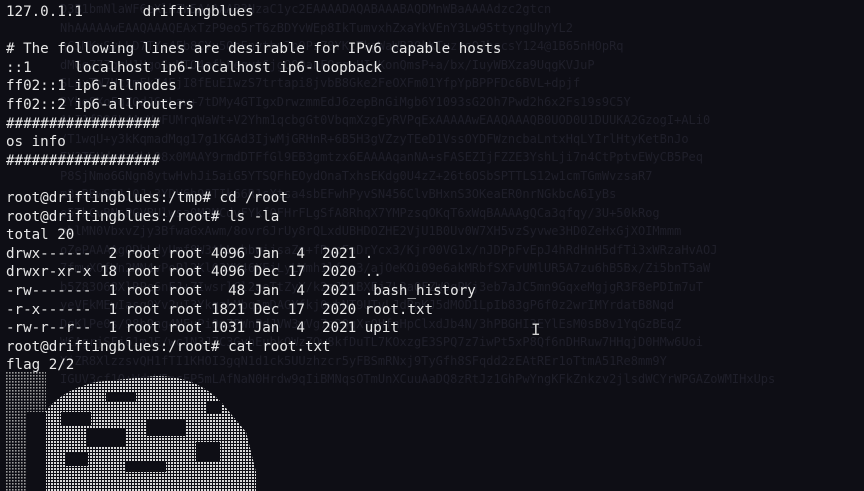 Image resolution: width=864 pixels, height=491 pixels. What do you see at coordinates (36, 142) in the screenshot?
I see `terminal-line: os info` at bounding box center [36, 142].